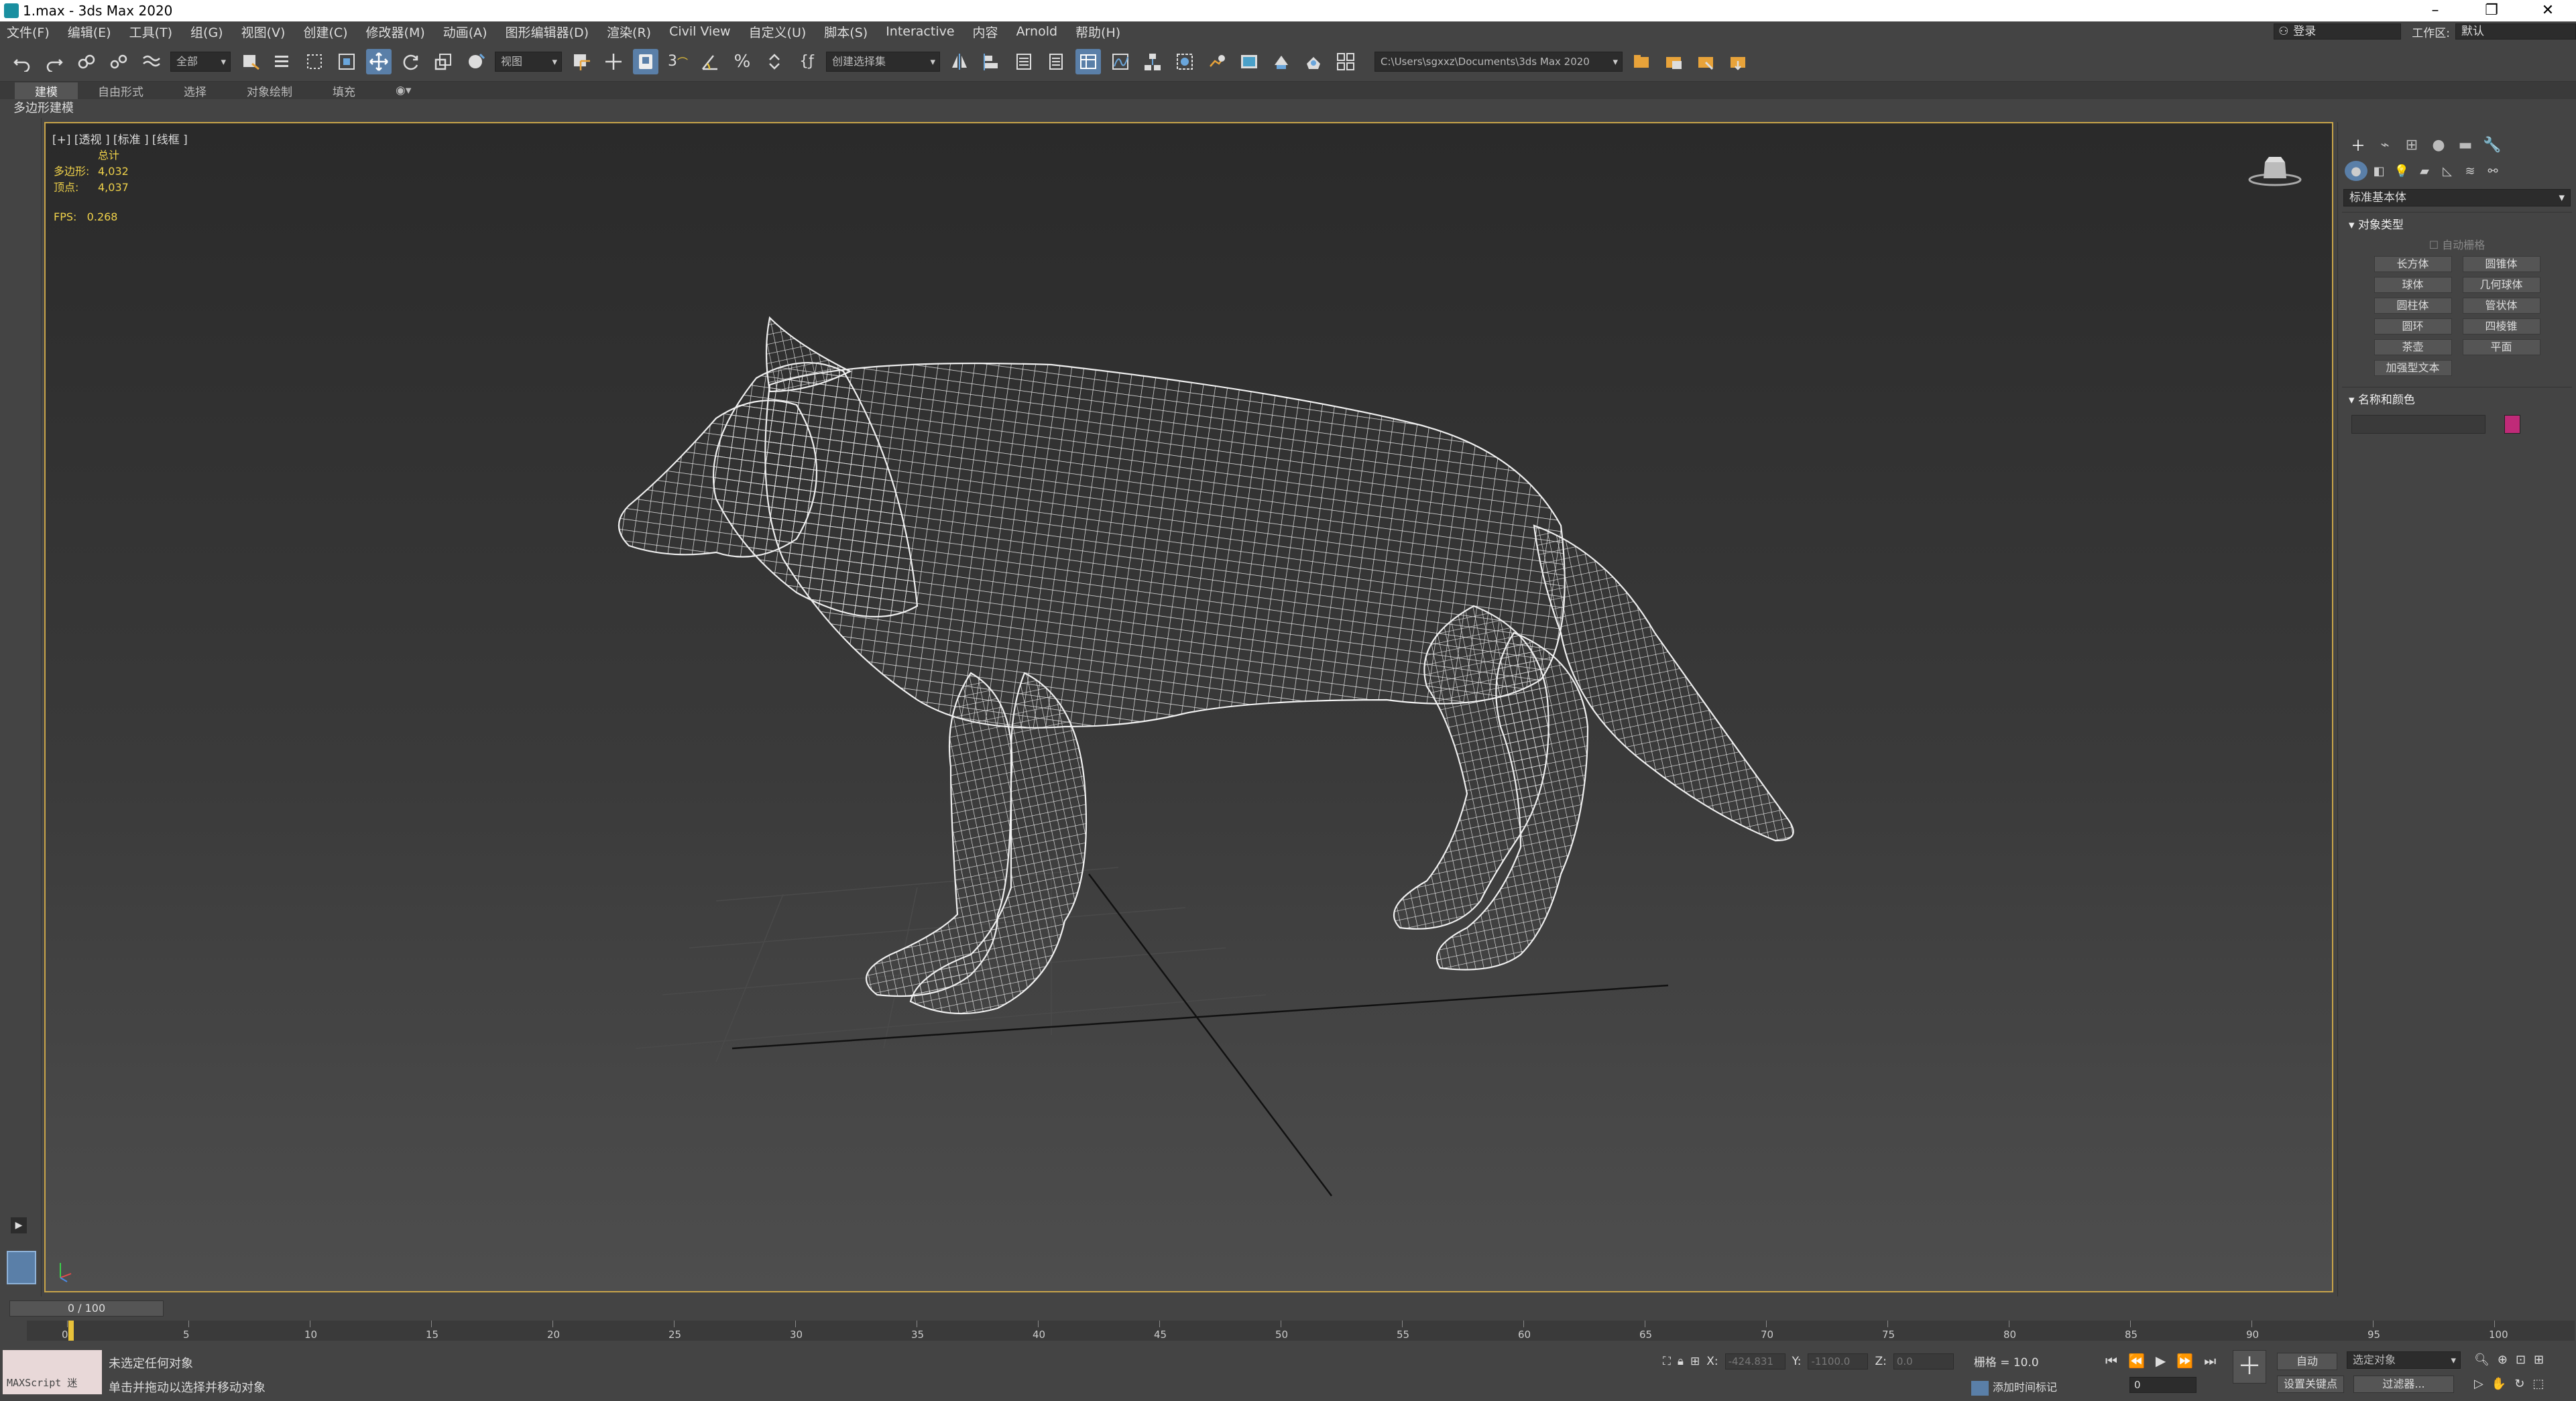  What do you see at coordinates (28, 32) in the screenshot?
I see `menu-file: 文件(F)` at bounding box center [28, 32].